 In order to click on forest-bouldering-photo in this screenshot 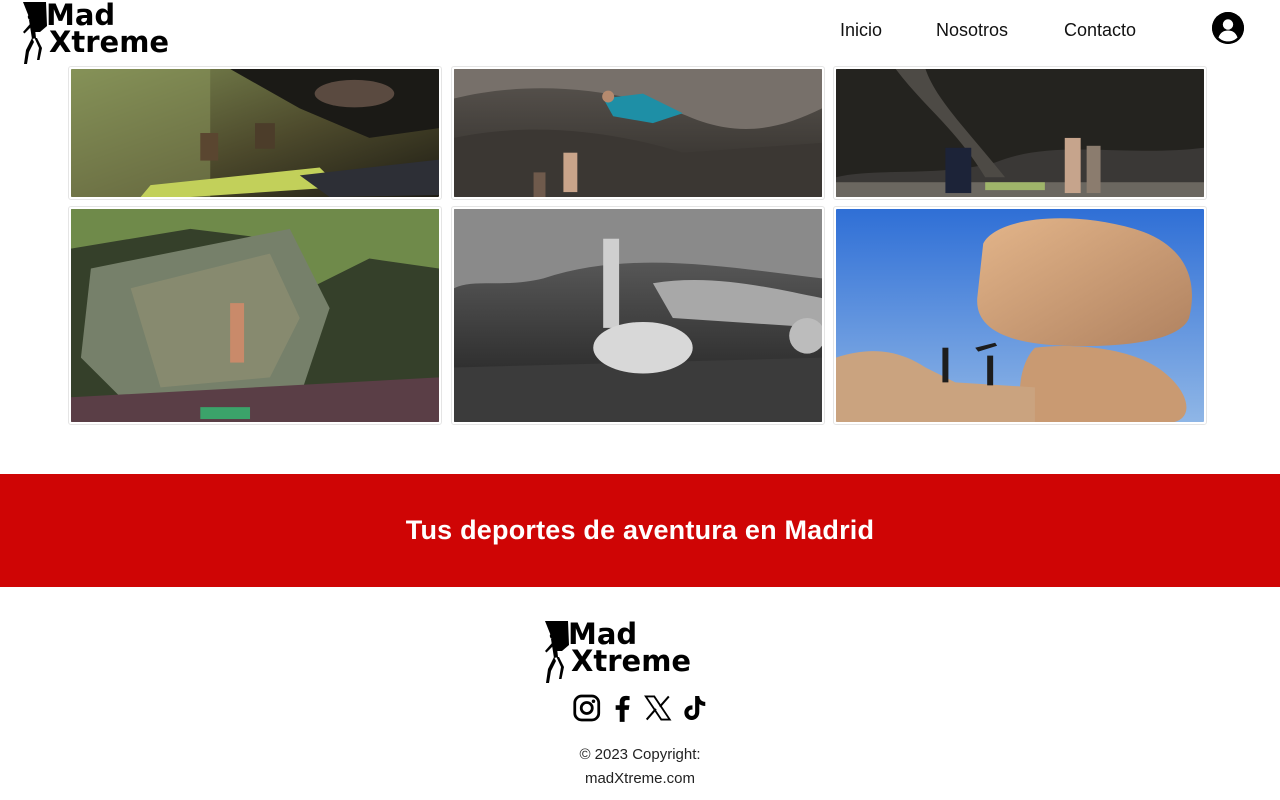, I will do `click(255, 133)`.